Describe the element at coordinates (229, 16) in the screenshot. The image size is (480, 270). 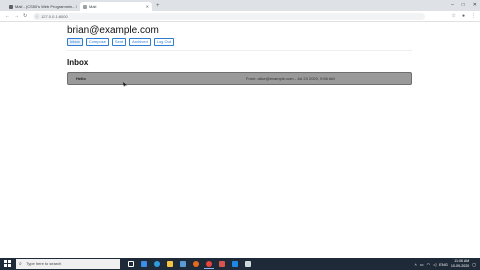
I see `address-bar: ⓘ 127.0.0.1:8000` at that location.